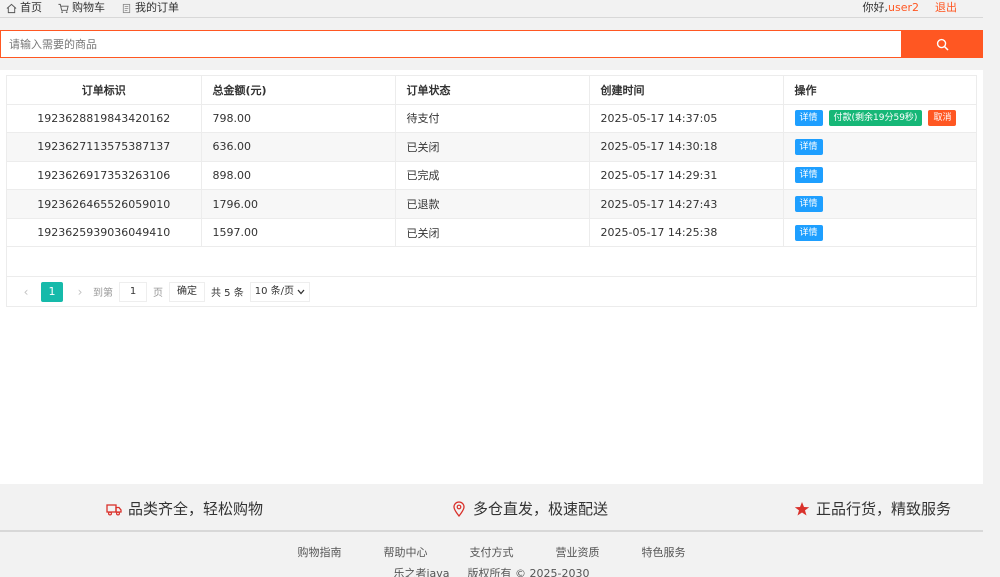  I want to click on goto-page-input: 1, so click(133, 291).